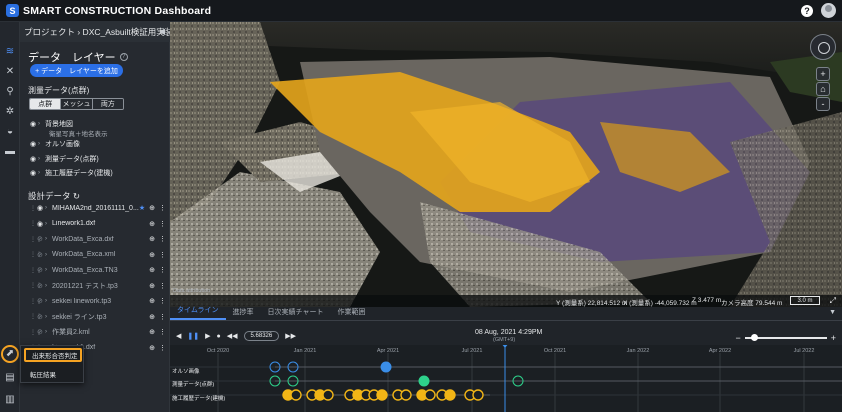  What do you see at coordinates (351, 313) in the screenshot?
I see `tab-work-area: 作業範囲` at bounding box center [351, 313].